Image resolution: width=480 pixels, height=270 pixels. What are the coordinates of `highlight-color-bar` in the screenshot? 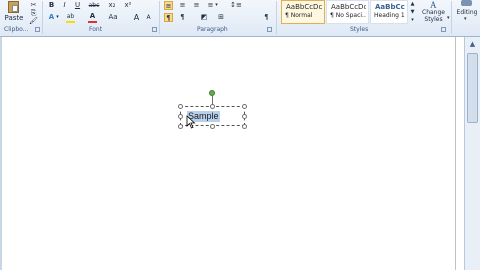 It's located at (70, 22).